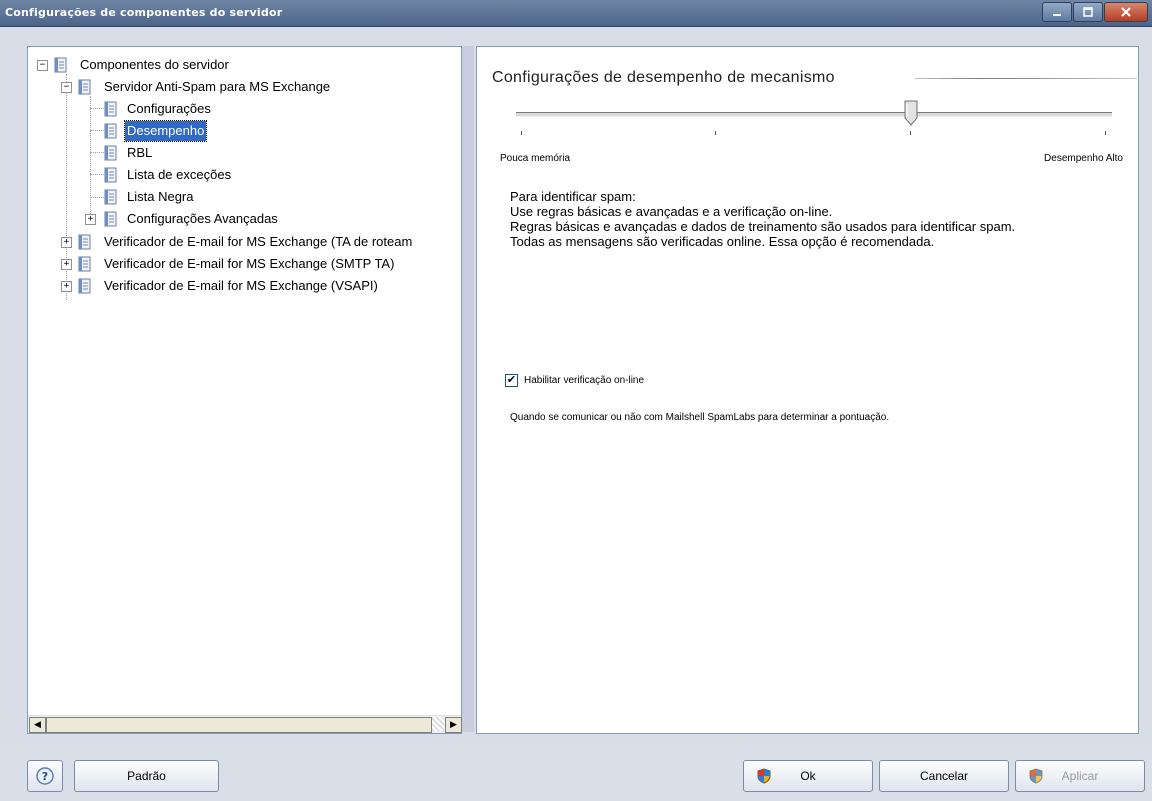  I want to click on apply-button: Aplicar, so click(1080, 776).